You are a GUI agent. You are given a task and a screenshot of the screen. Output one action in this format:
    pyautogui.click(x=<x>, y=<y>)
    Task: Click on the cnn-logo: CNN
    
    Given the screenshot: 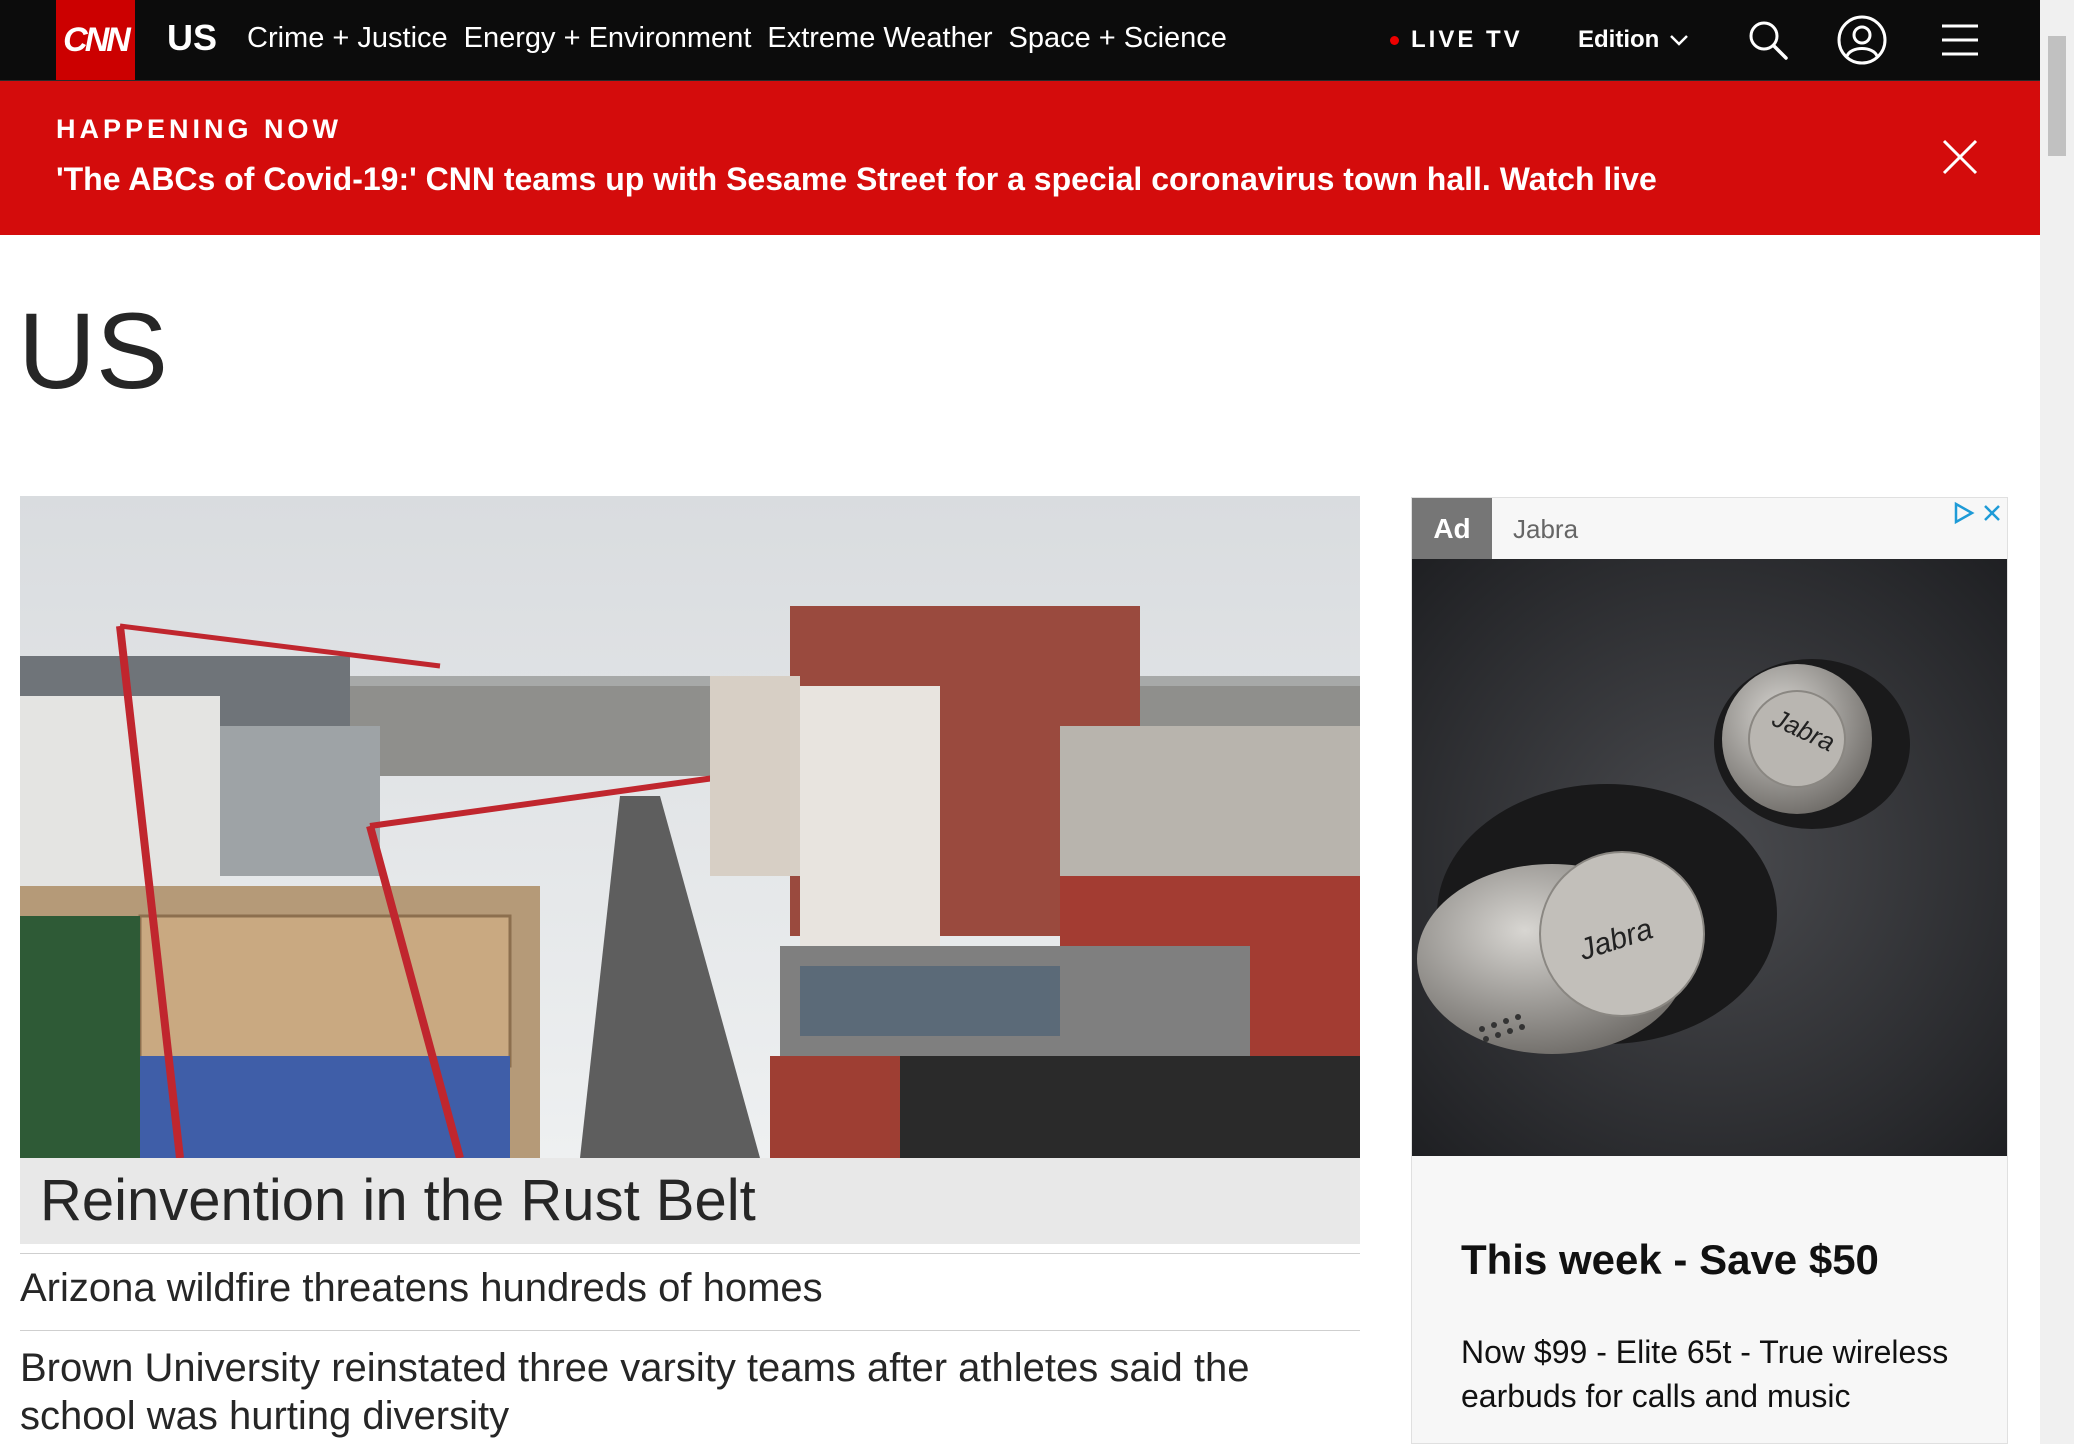 What is the action you would take?
    pyautogui.click(x=95, y=40)
    